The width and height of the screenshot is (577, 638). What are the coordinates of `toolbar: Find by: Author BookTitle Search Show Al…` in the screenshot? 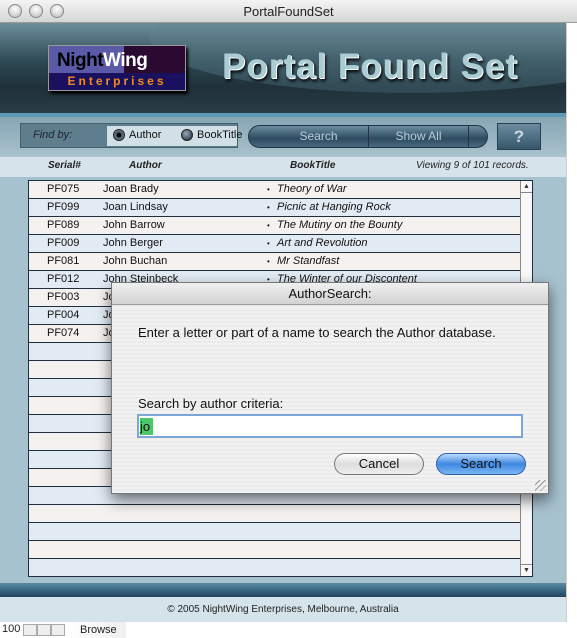 It's located at (283, 137).